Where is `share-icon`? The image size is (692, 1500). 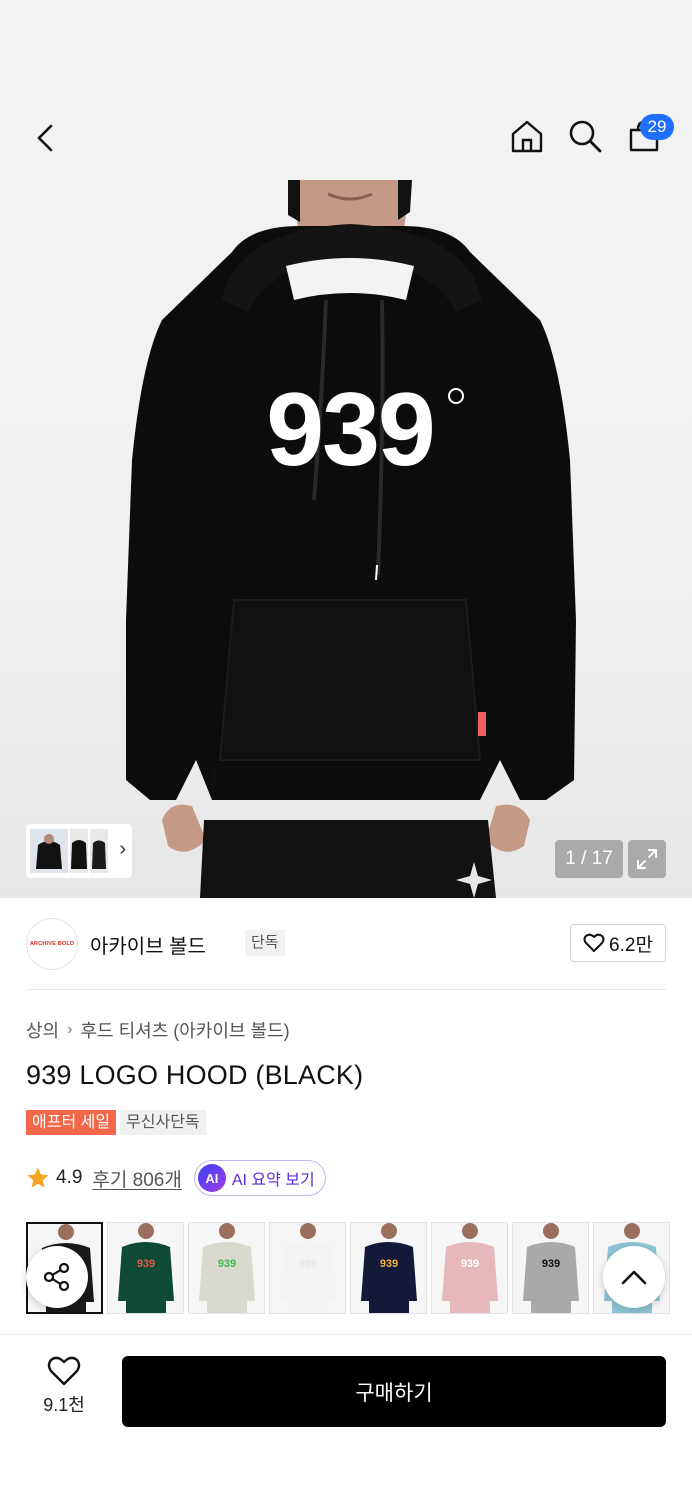 share-icon is located at coordinates (56, 1277).